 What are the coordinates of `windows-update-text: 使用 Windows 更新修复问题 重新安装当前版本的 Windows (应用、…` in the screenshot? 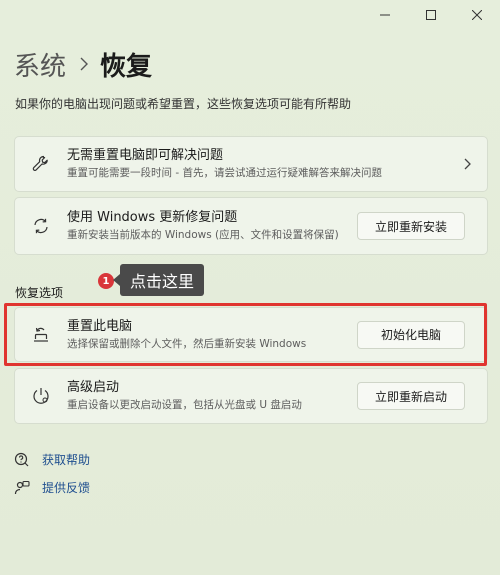 It's located at (212, 226).